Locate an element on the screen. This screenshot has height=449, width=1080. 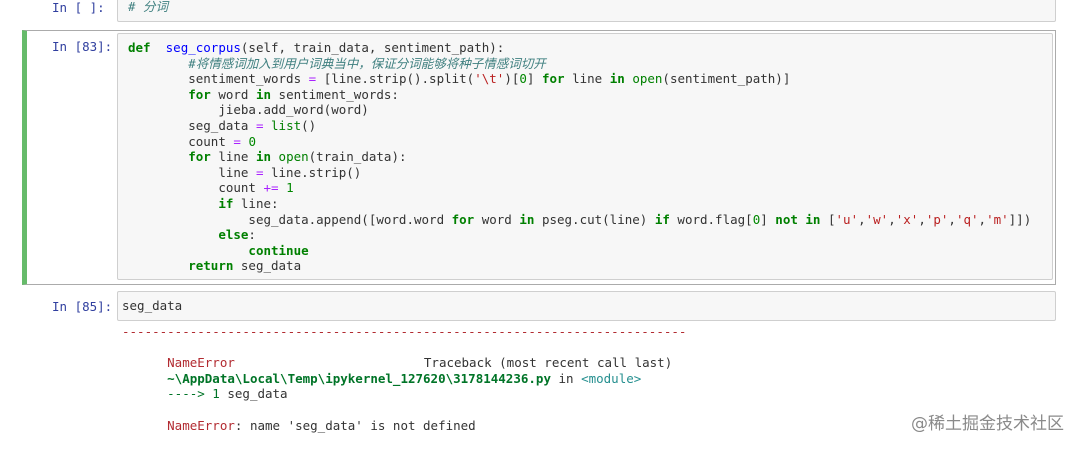
code-token: 'p' is located at coordinates (937, 219).